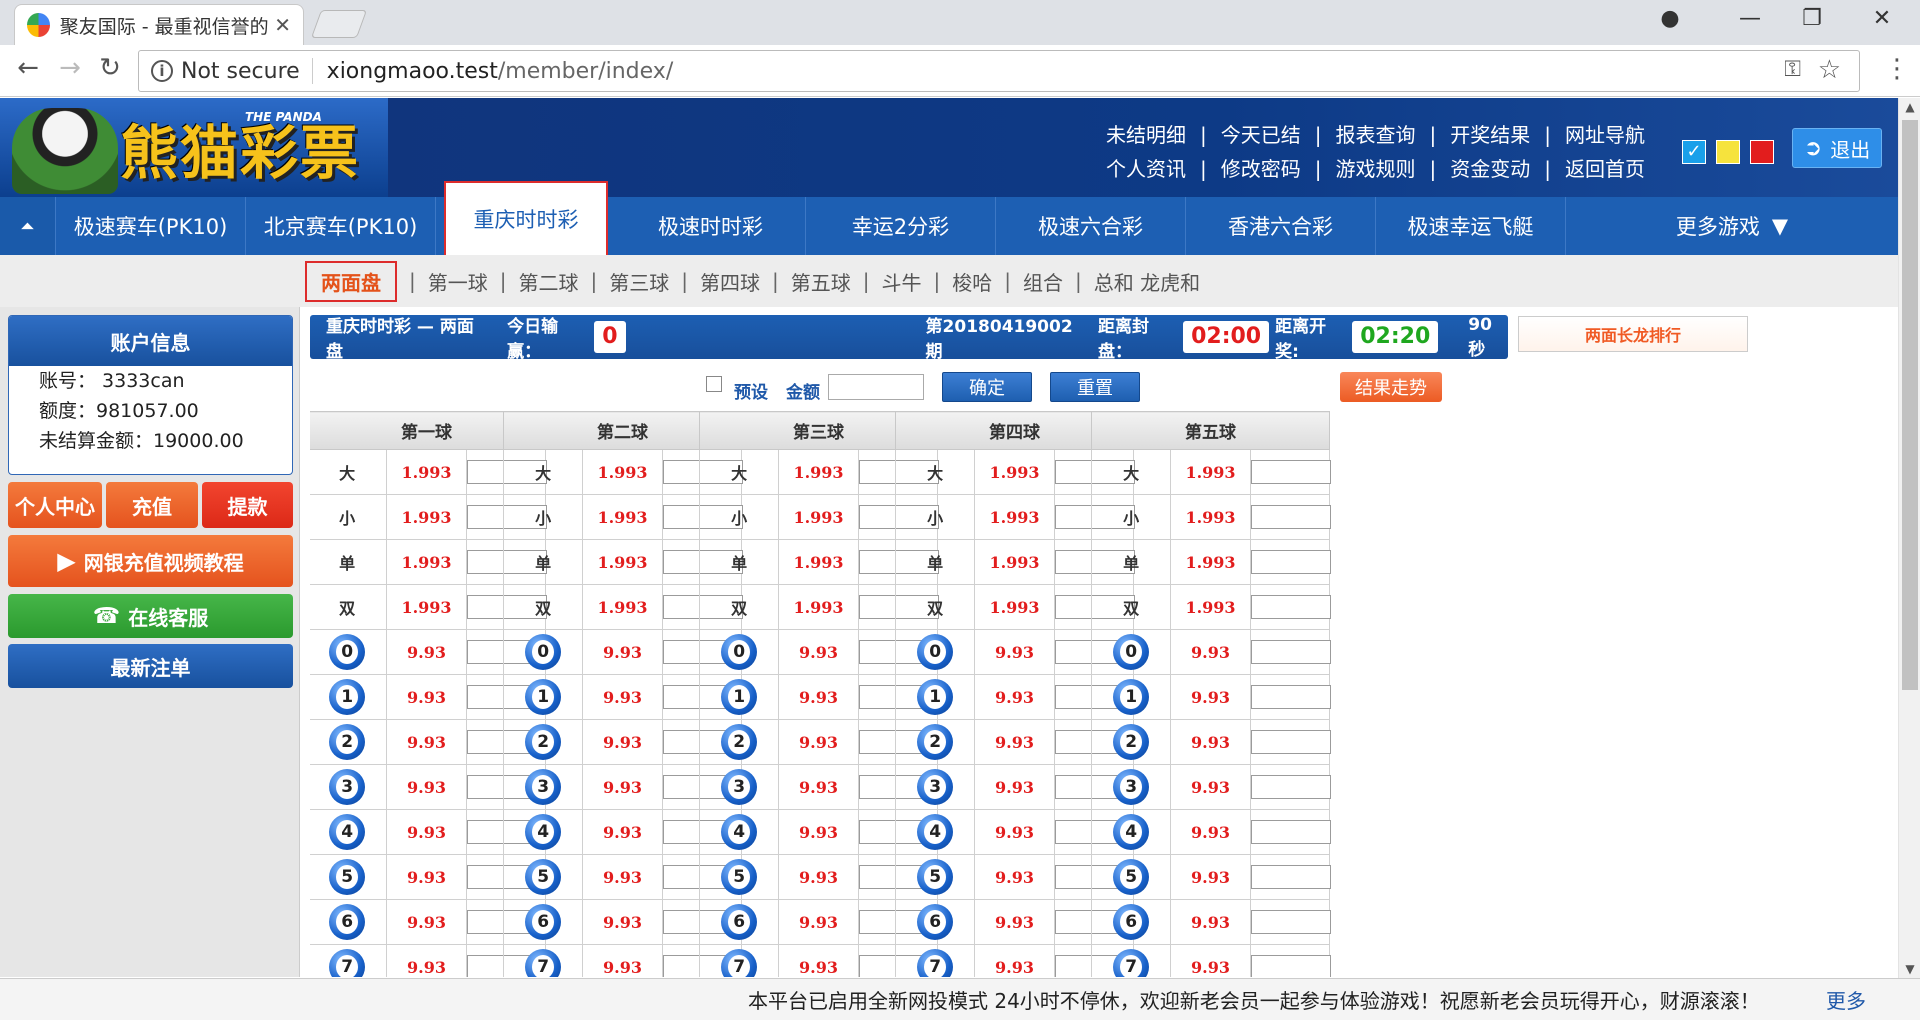 The height and width of the screenshot is (1020, 1920). I want to click on nav-item-pk10-beijing: 北京赛车(PK10), so click(341, 226).